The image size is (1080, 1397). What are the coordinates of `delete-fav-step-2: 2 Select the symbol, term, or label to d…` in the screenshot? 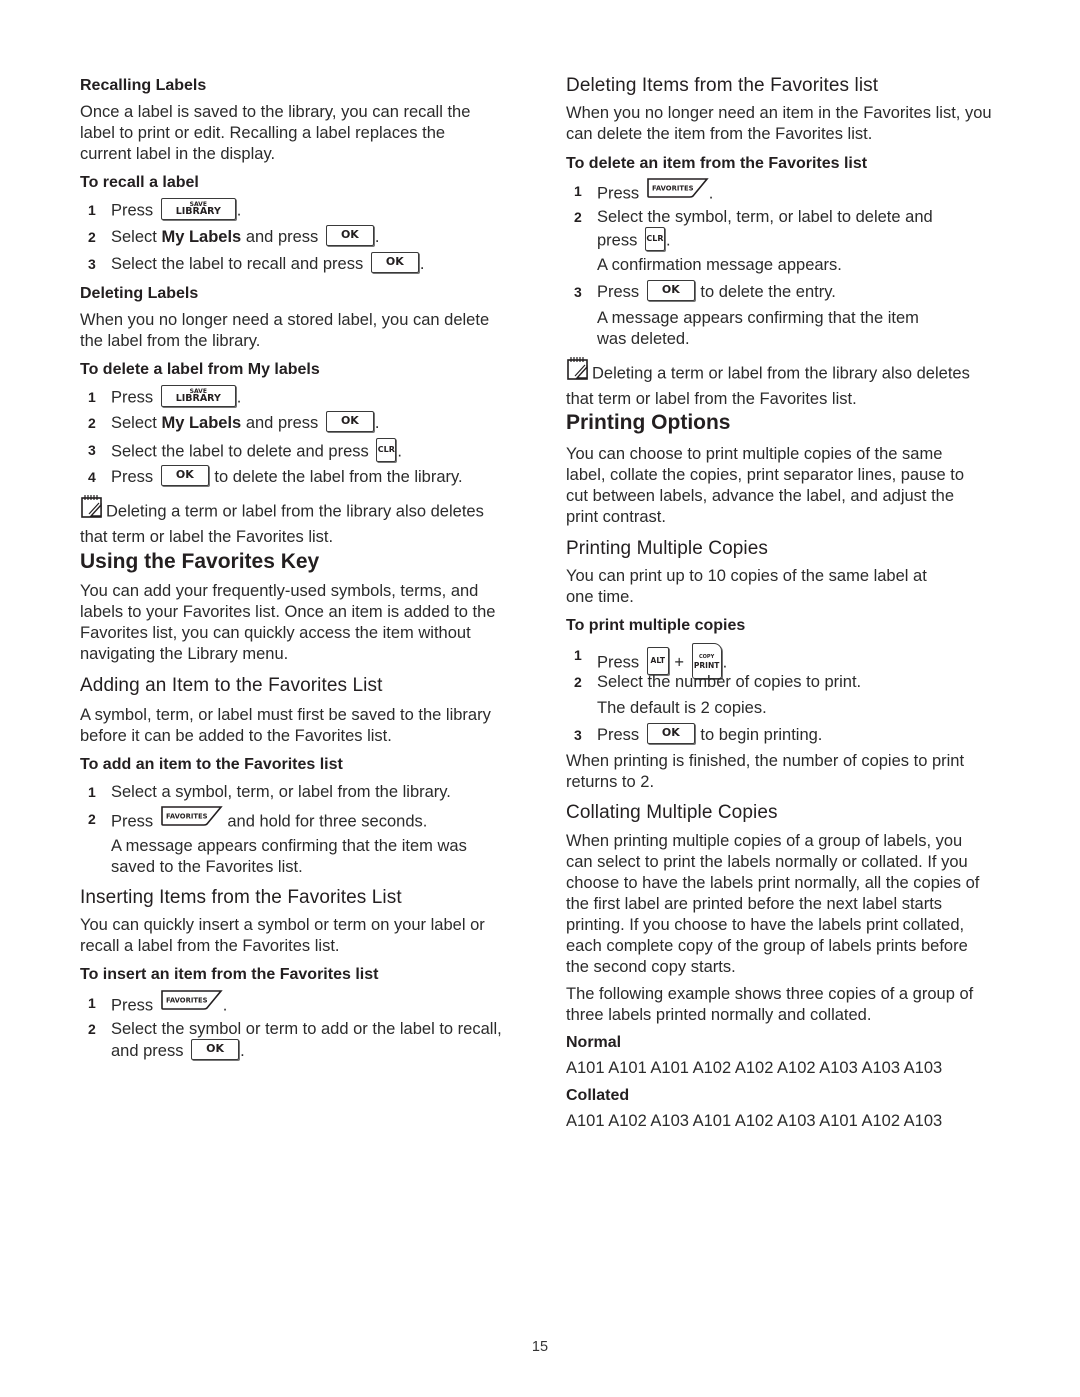 It's located at (753, 229).